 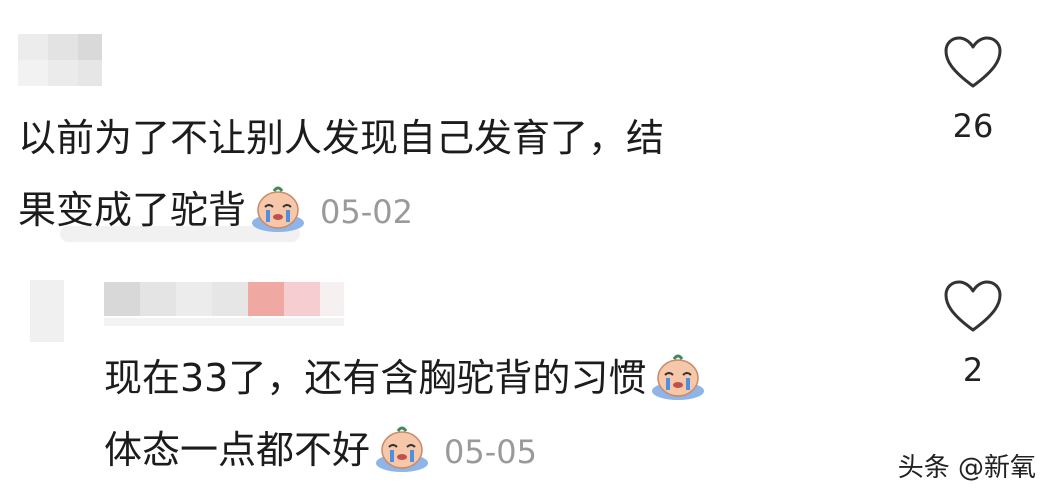 I want to click on comment-1-like-count: 26, so click(x=973, y=126).